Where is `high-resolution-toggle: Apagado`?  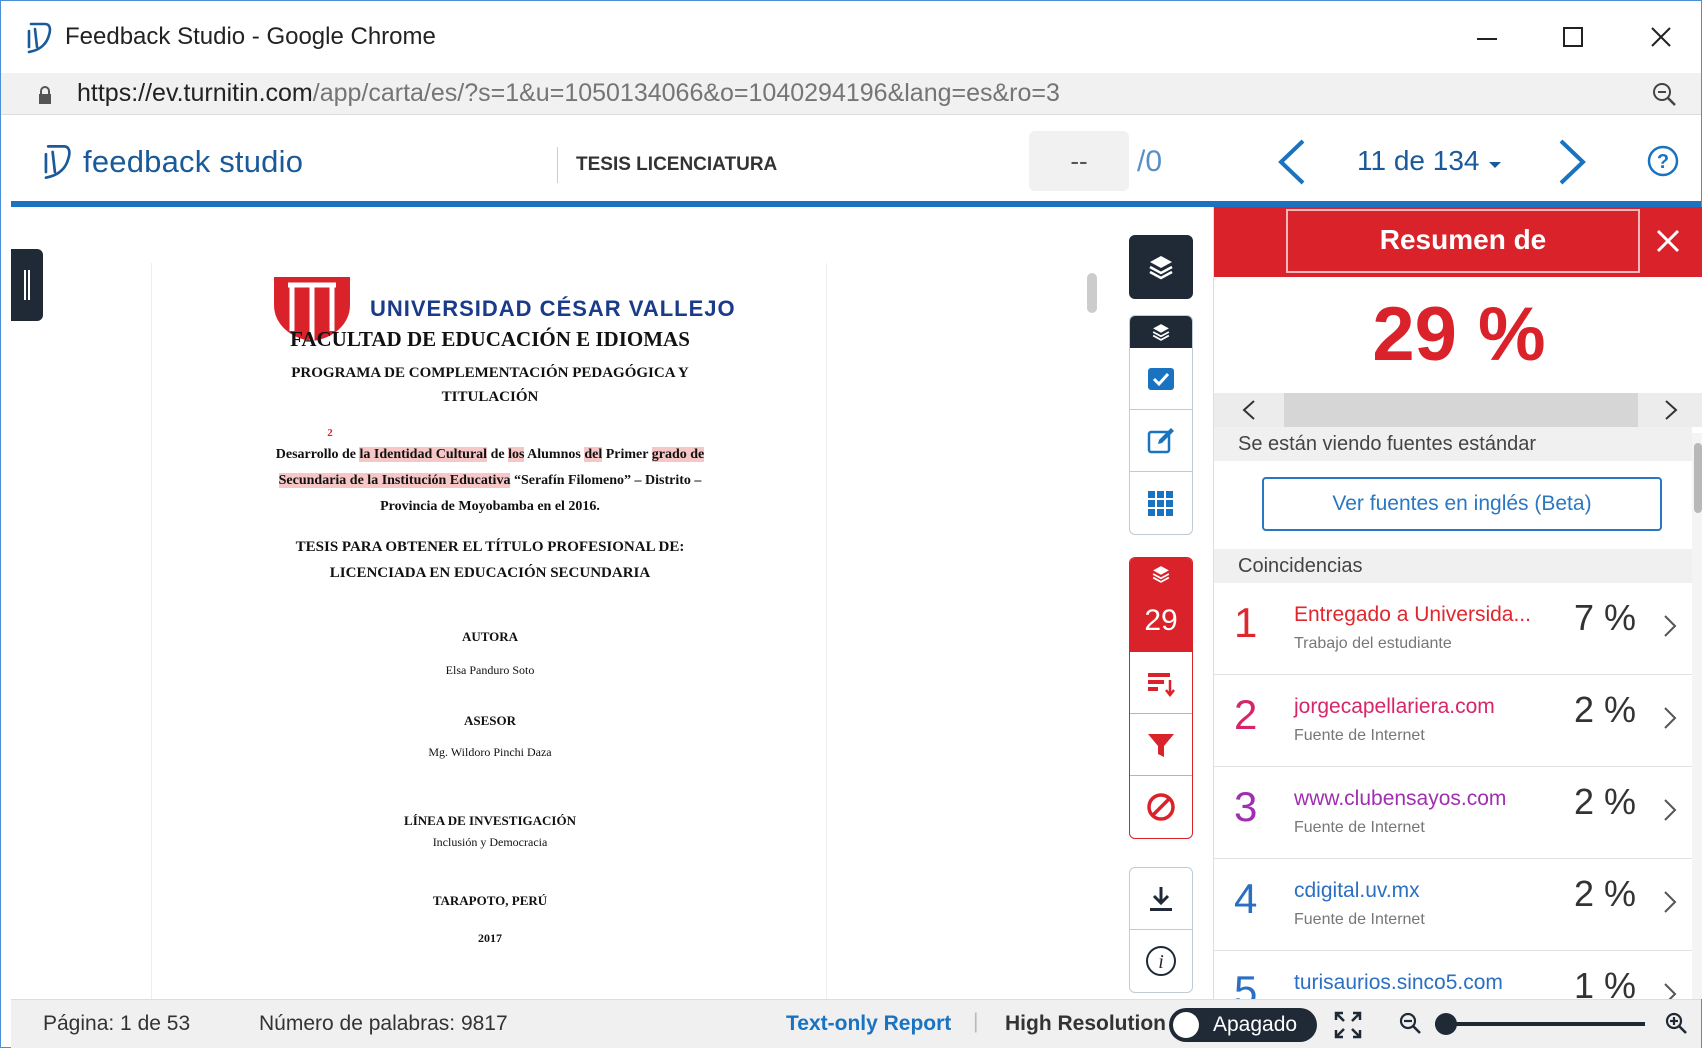 high-resolution-toggle: Apagado is located at coordinates (1243, 1025).